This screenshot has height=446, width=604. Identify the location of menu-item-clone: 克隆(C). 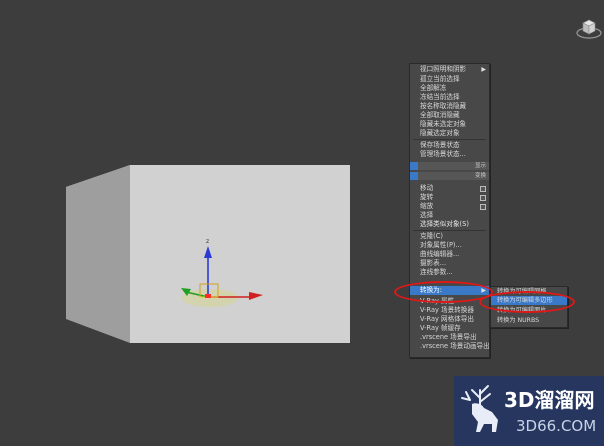
(449, 236).